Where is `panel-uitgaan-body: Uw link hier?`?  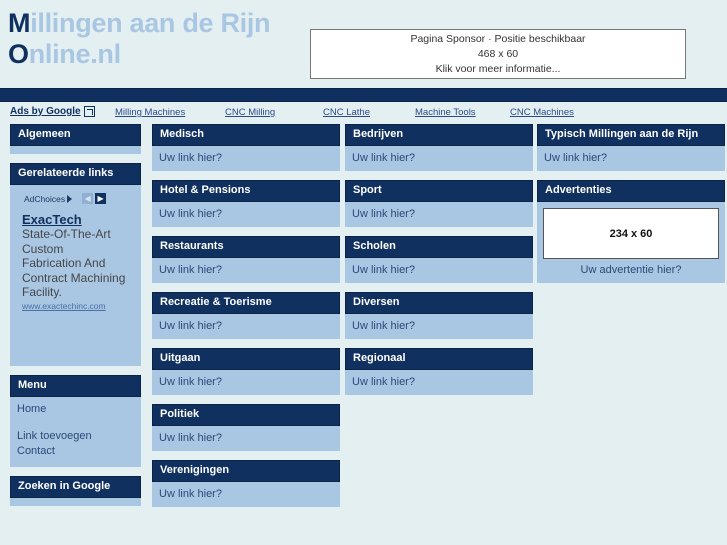 panel-uitgaan-body: Uw link hier? is located at coordinates (246, 382).